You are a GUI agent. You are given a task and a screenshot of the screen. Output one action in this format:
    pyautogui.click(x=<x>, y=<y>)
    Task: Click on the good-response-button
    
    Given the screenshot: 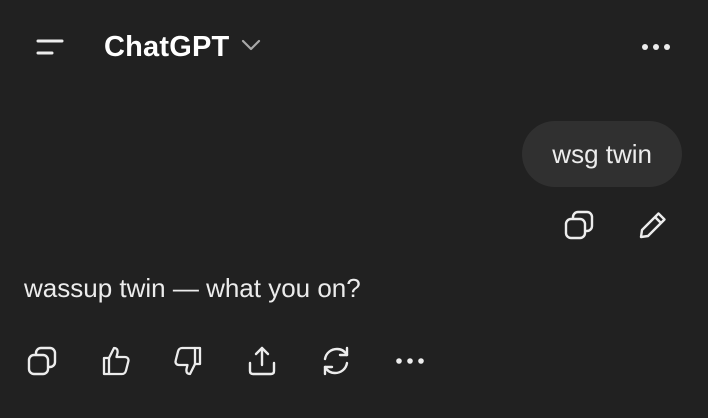 What is the action you would take?
    pyautogui.click(x=116, y=361)
    